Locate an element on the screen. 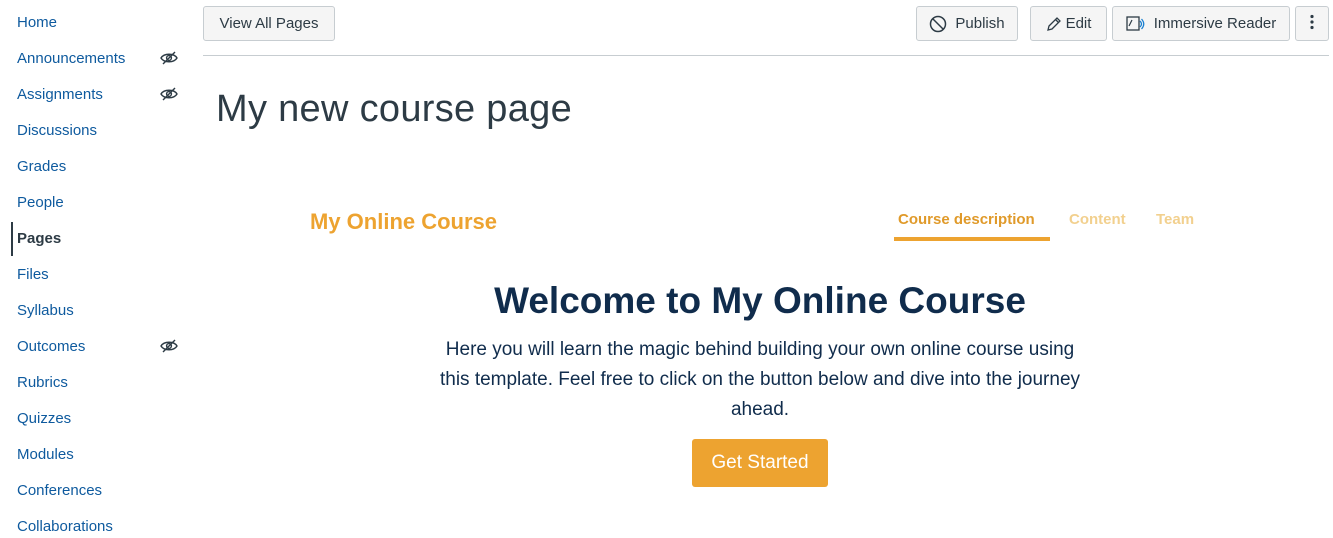  nav-announcements: Announcements is located at coordinates (97, 59).